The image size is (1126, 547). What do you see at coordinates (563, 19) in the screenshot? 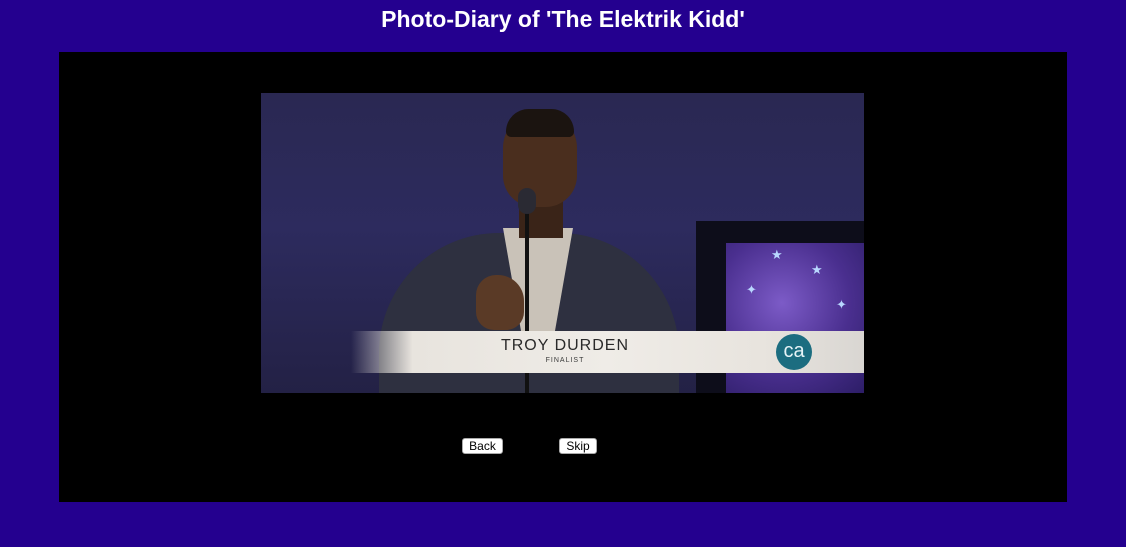
I see `page-title: Photo-Diary of 'The Elektrik Kidd'` at bounding box center [563, 19].